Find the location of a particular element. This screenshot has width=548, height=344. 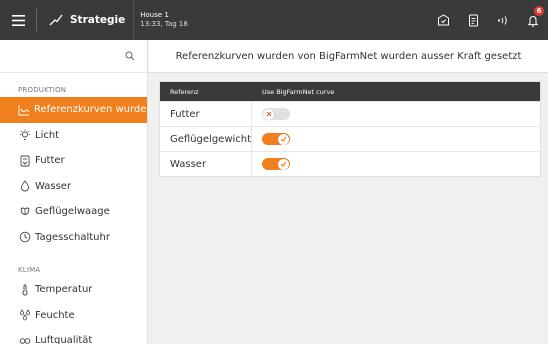

sidebar-item-label: Wasser is located at coordinates (53, 186).